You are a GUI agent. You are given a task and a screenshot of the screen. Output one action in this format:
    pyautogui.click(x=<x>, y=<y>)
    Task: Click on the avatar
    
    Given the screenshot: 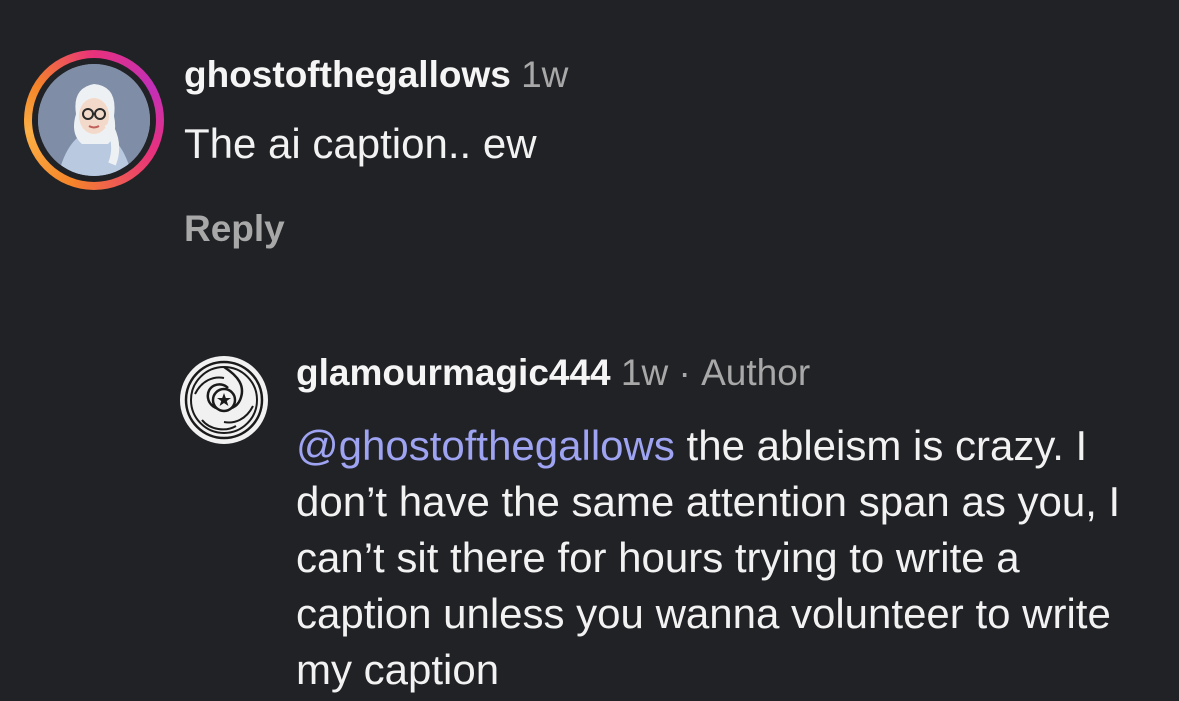 What is the action you would take?
    pyautogui.click(x=94, y=120)
    